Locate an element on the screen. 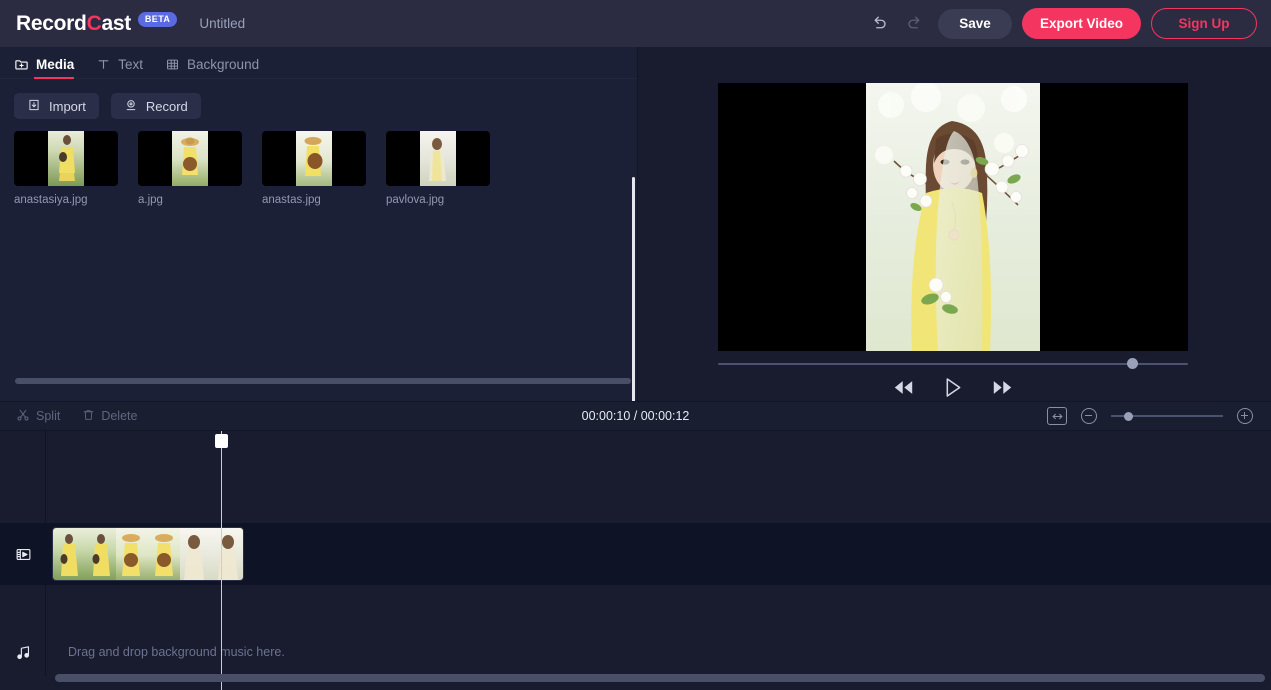 Image resolution: width=1271 pixels, height=690 pixels. redo-icon is located at coordinates (915, 24).